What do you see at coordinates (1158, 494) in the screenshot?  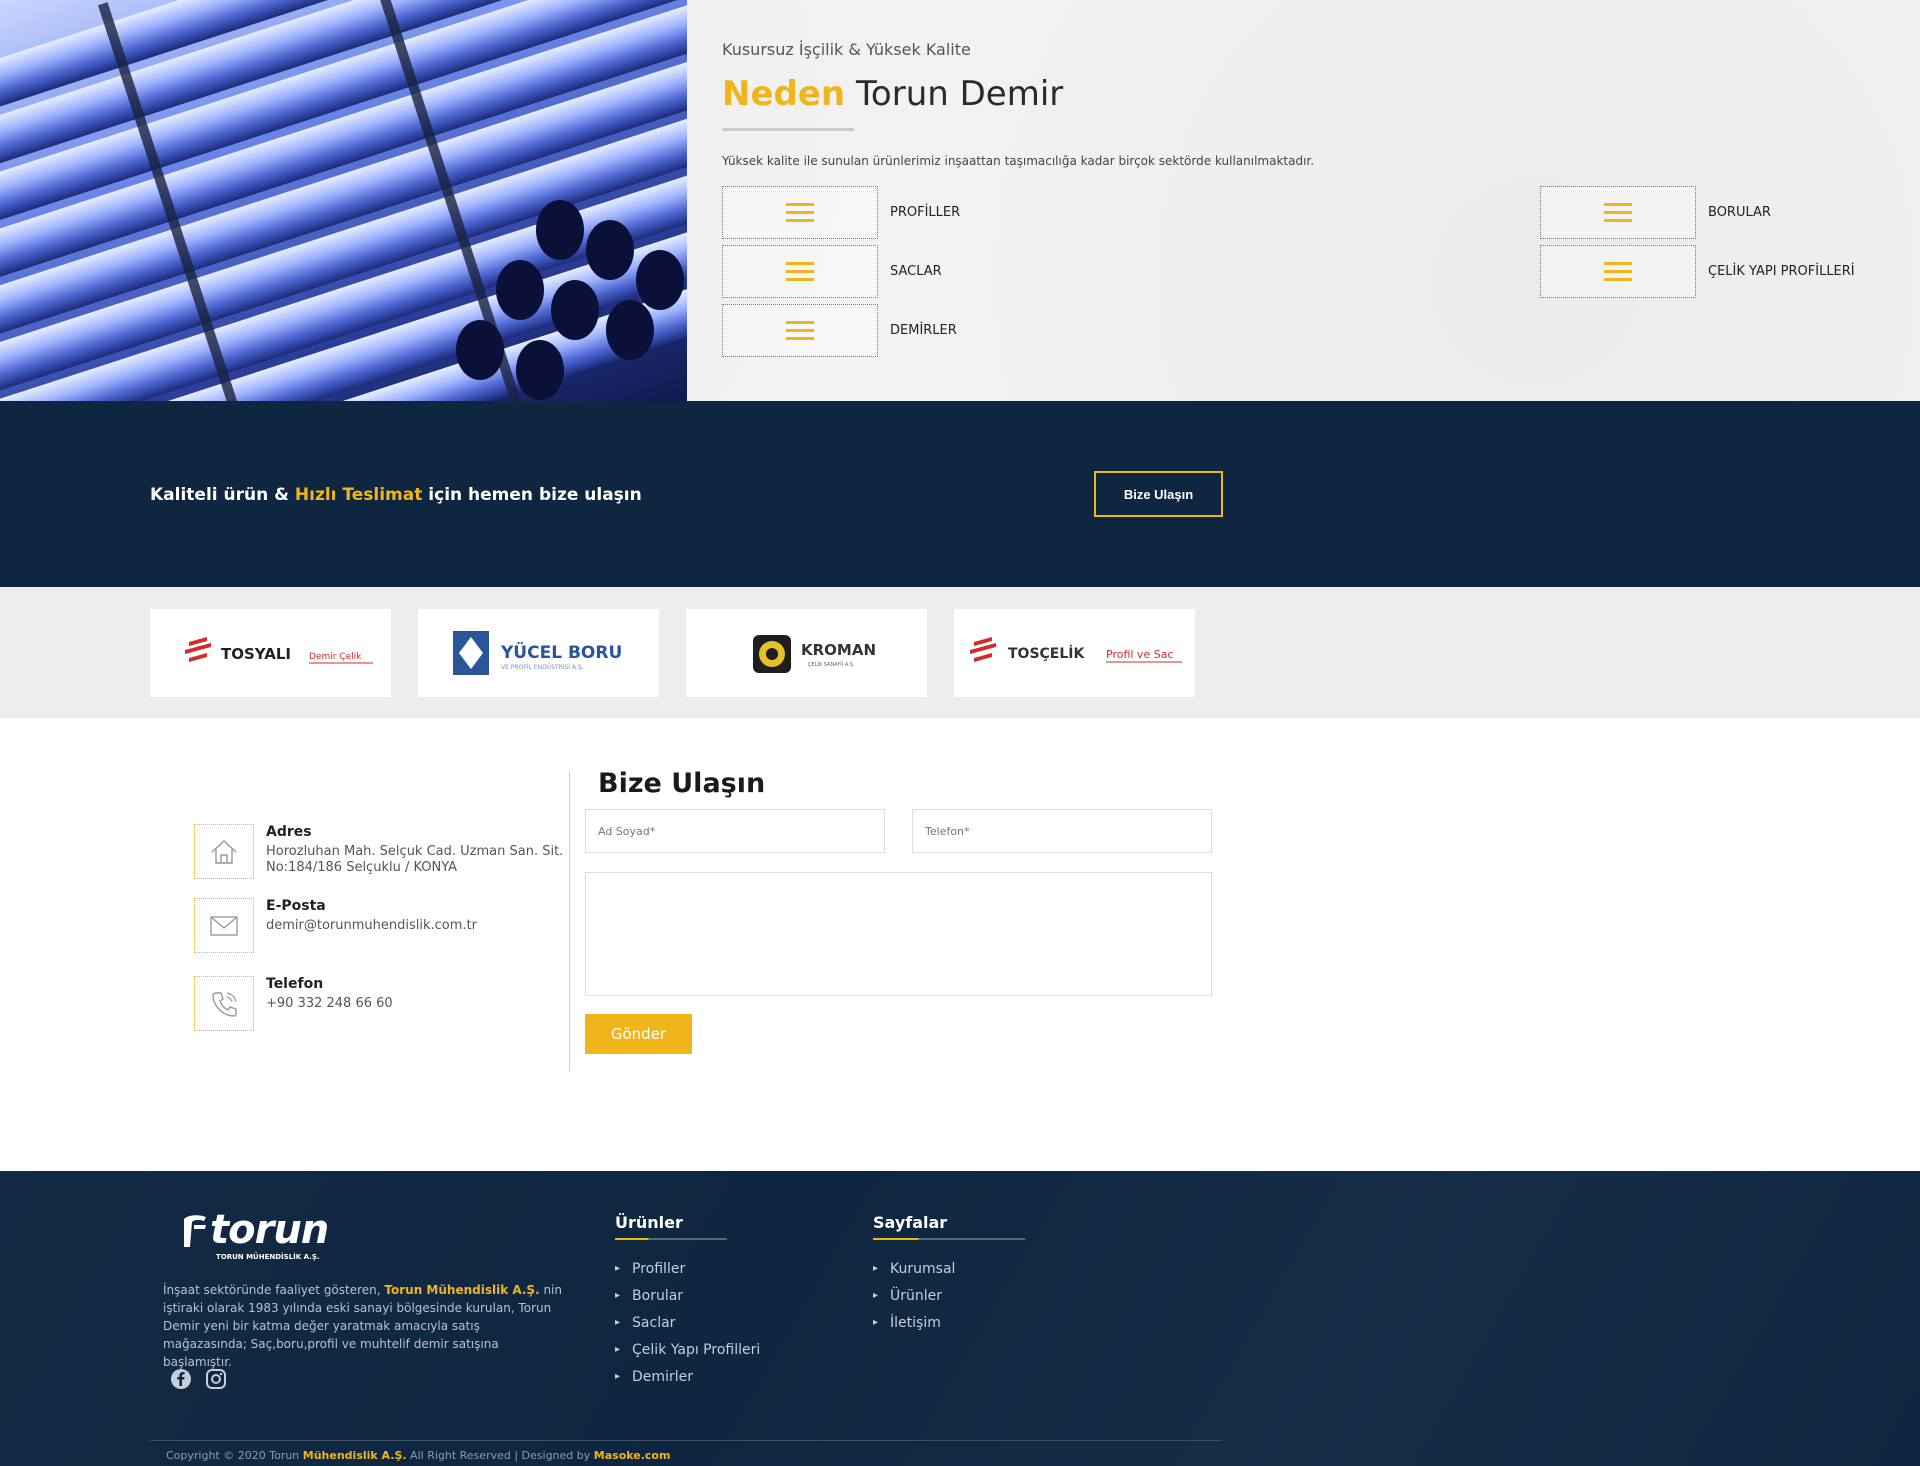 I see `contact-us-button: Bize Ulaşın` at bounding box center [1158, 494].